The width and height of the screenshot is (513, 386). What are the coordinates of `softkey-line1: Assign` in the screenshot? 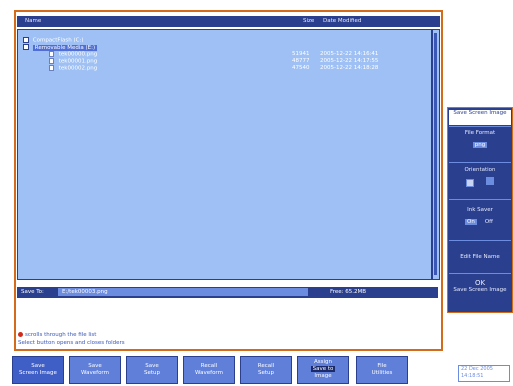 It's located at (323, 362).